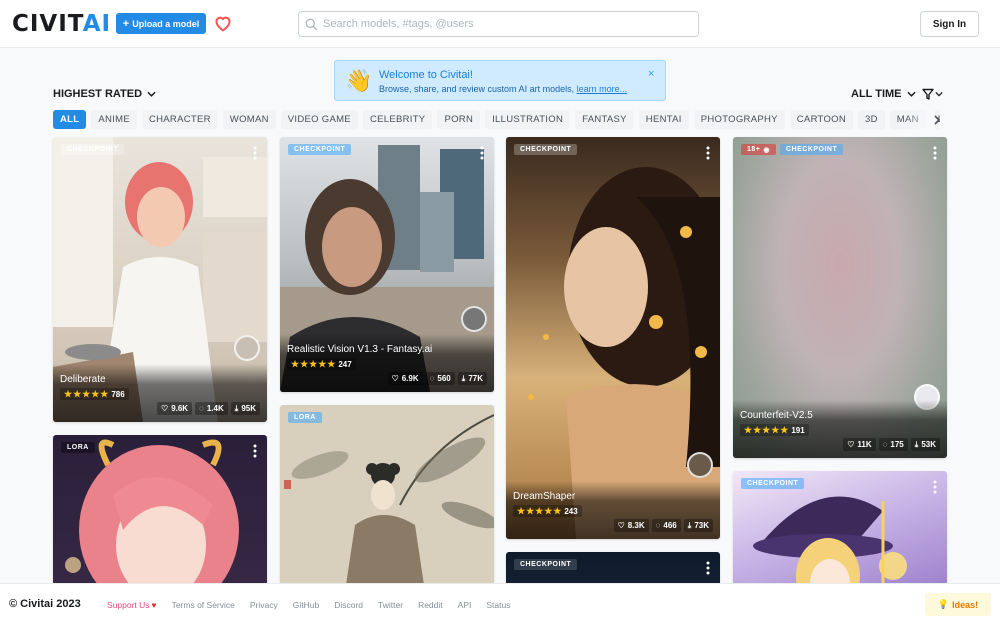 The image size is (1000, 625). What do you see at coordinates (319, 119) in the screenshot?
I see `tag-video-game: VIDEO GAME` at bounding box center [319, 119].